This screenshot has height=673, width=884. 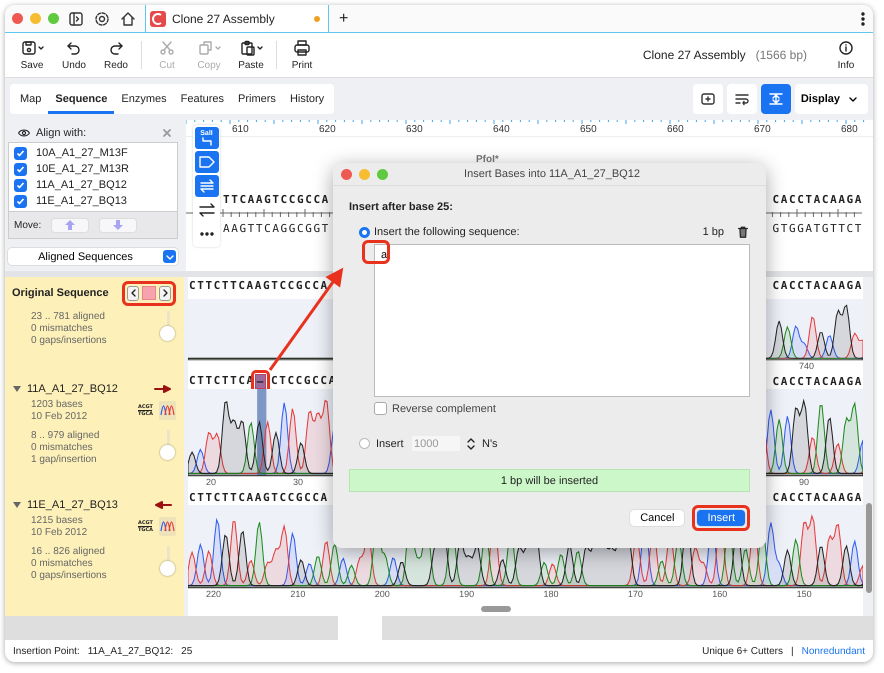 I want to click on features-button, so click(x=206, y=162).